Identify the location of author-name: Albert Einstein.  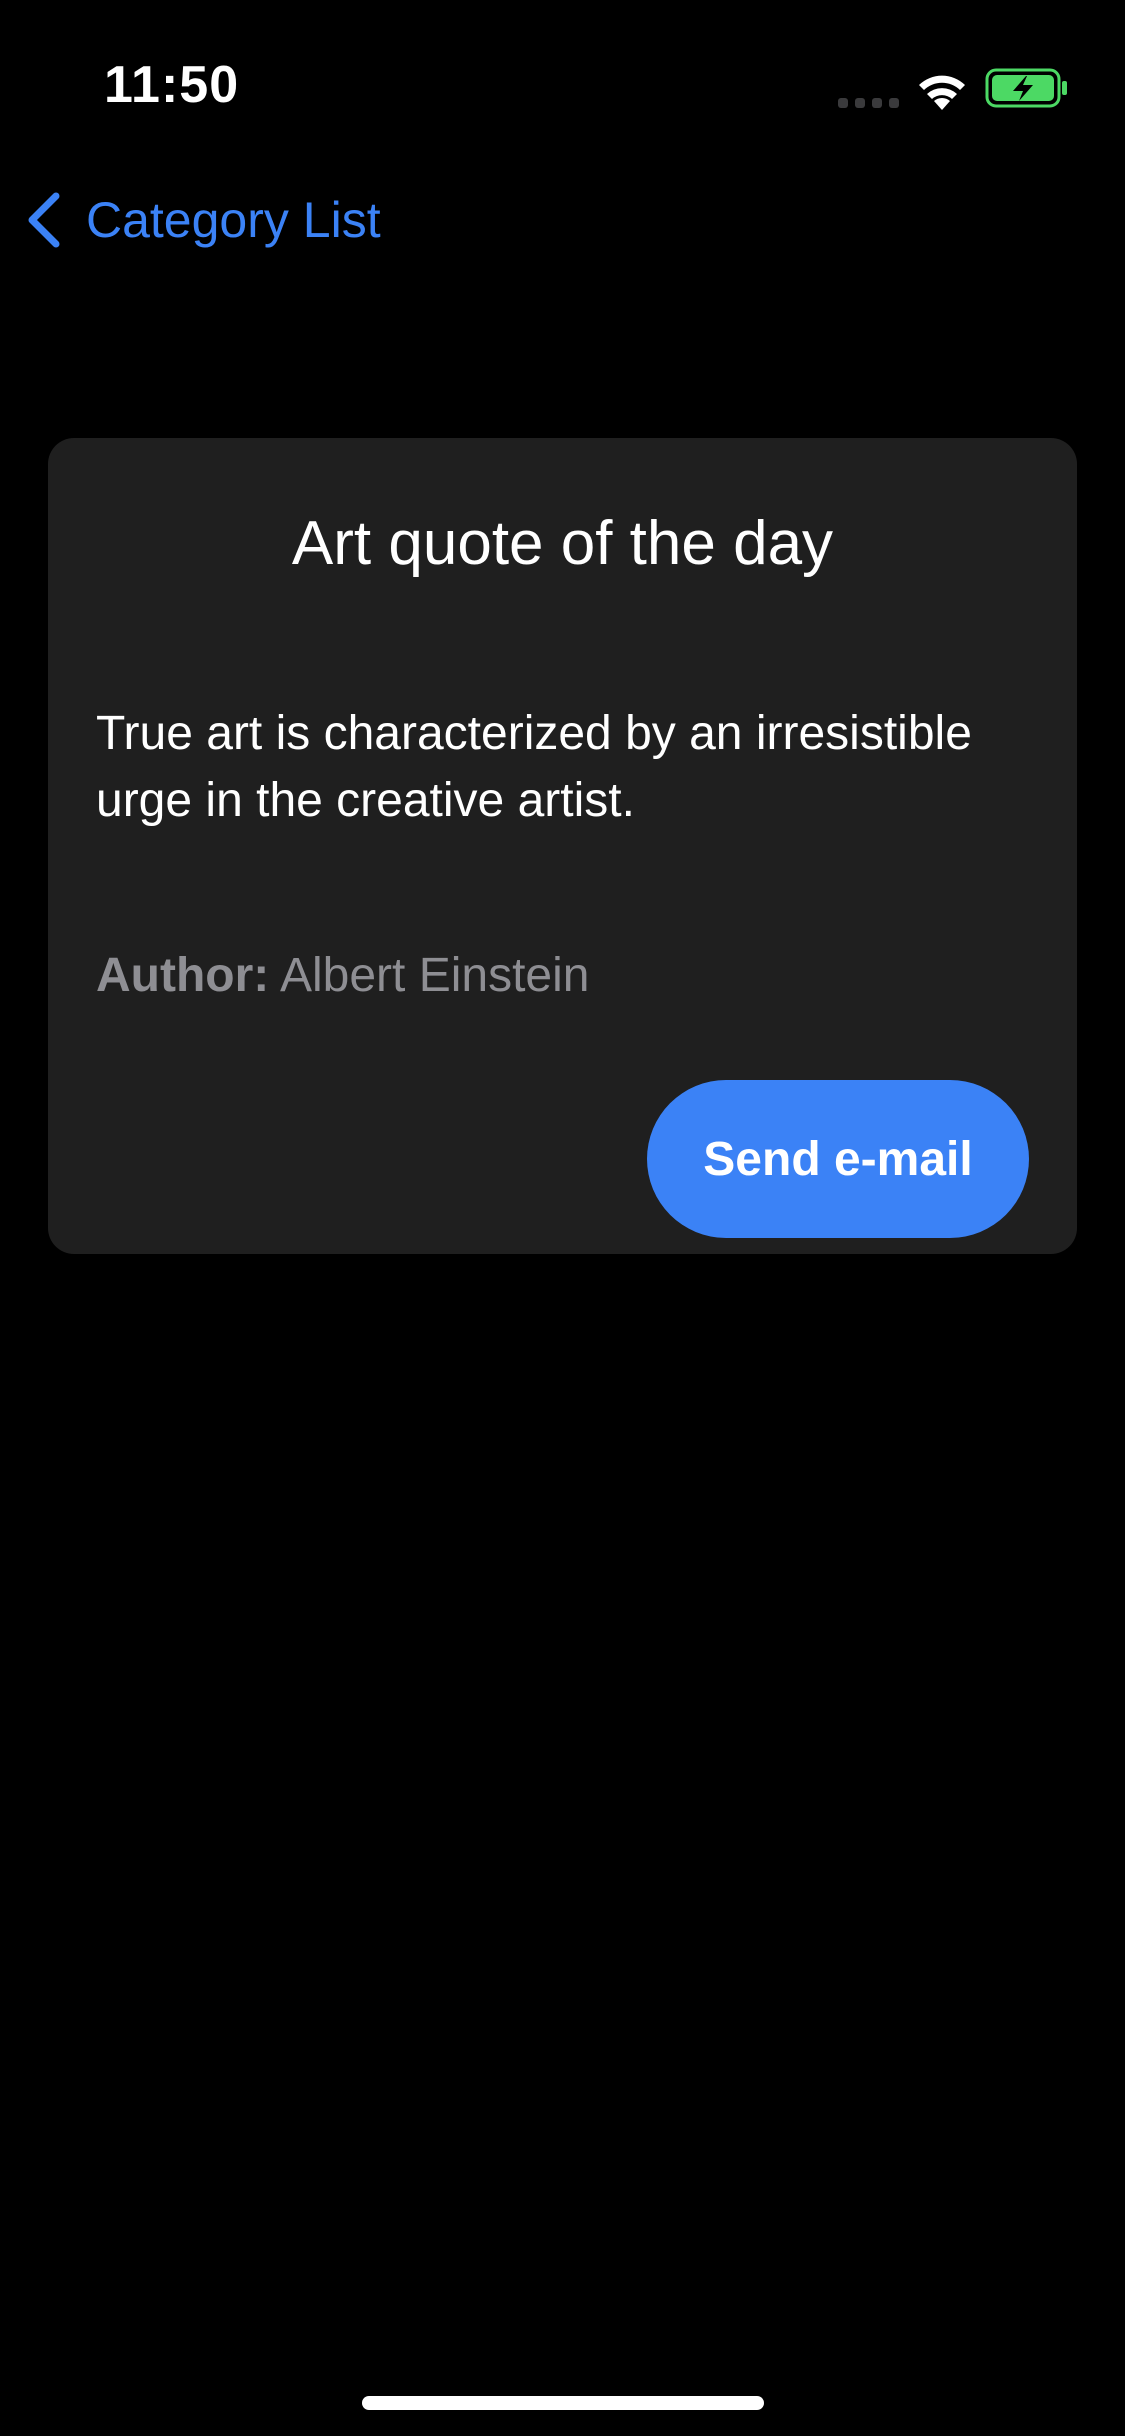
(434, 975).